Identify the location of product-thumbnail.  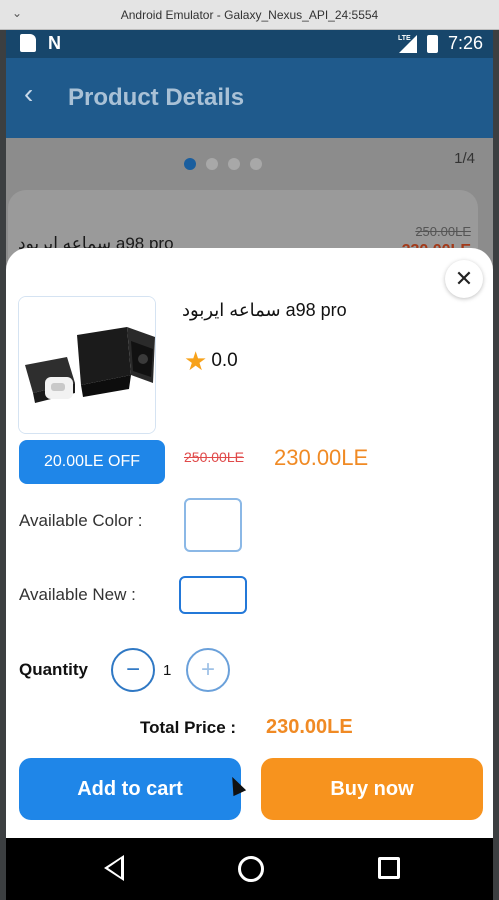
(87, 365).